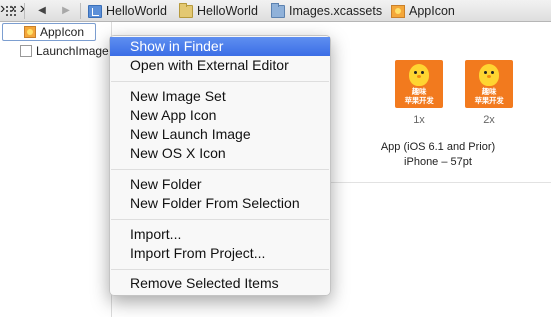  What do you see at coordinates (432, 11) in the screenshot?
I see `breadcrumb-label: AppIcon` at bounding box center [432, 11].